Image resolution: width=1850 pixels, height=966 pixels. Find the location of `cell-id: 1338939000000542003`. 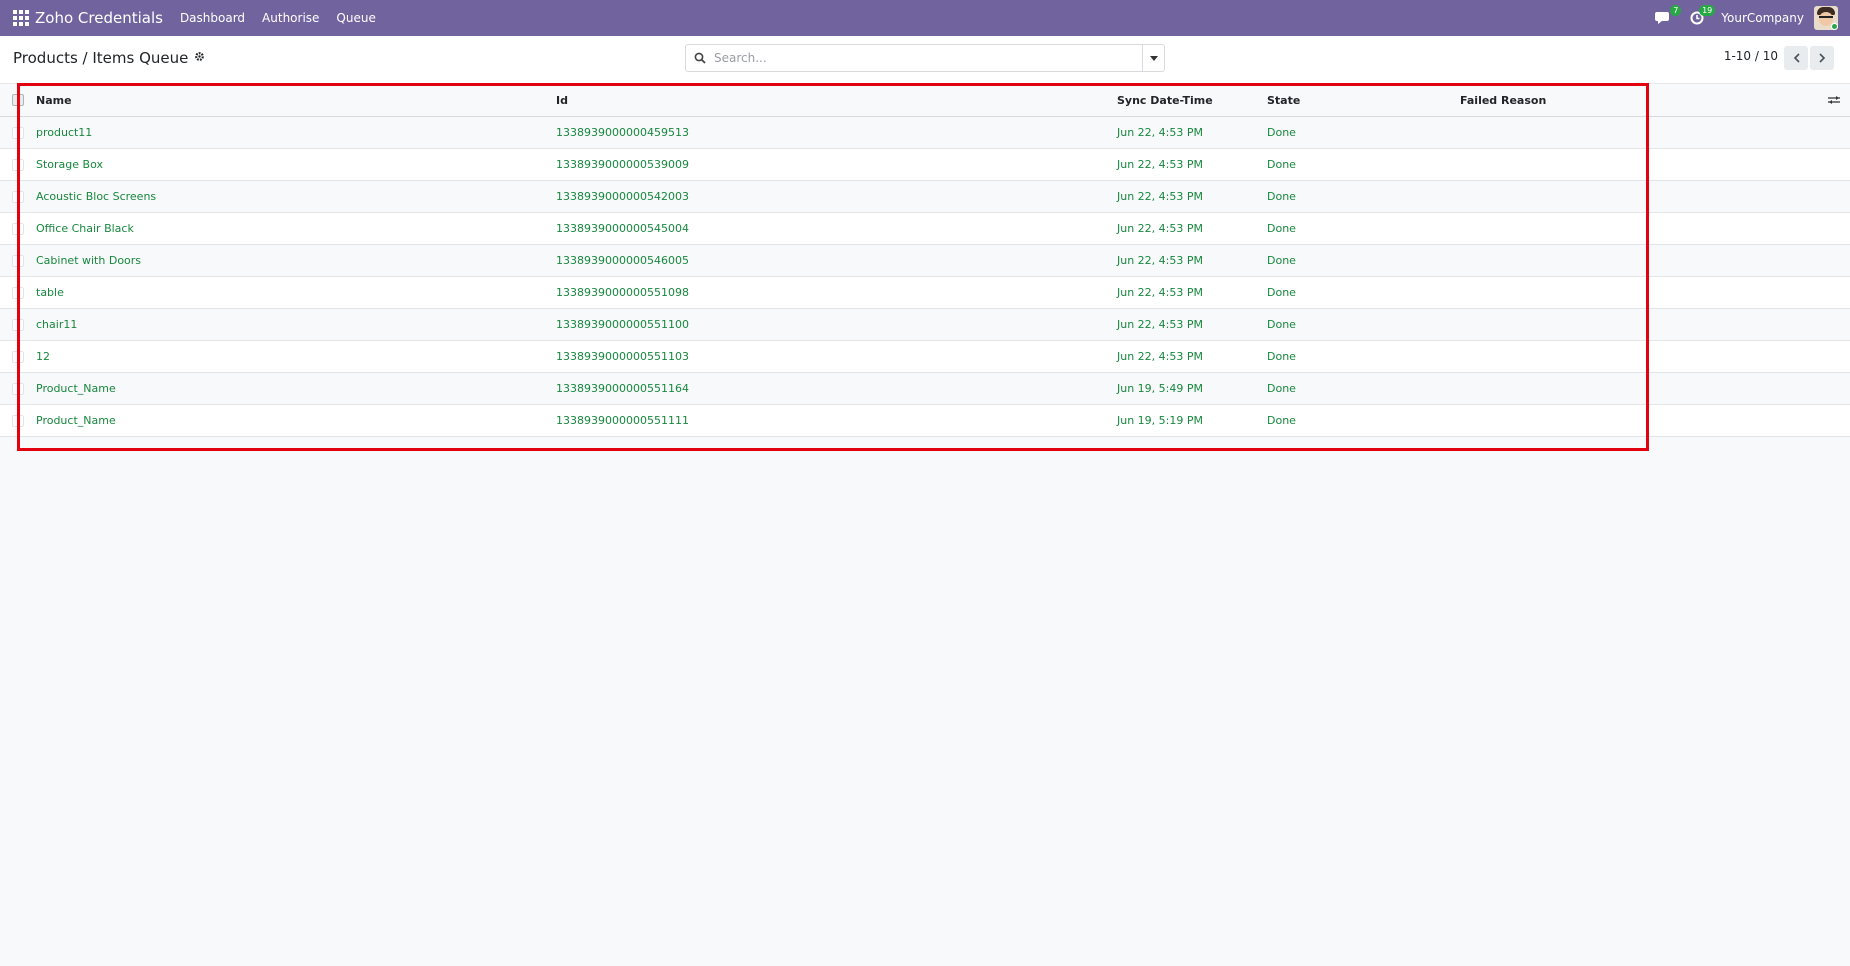

cell-id: 1338939000000542003 is located at coordinates (622, 196).